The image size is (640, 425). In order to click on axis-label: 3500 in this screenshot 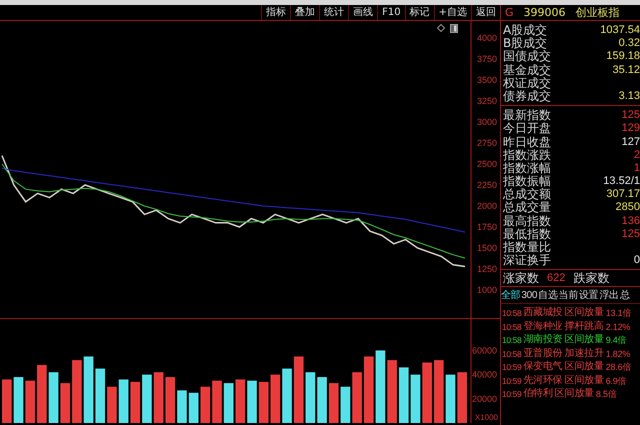, I will do `click(486, 79)`.